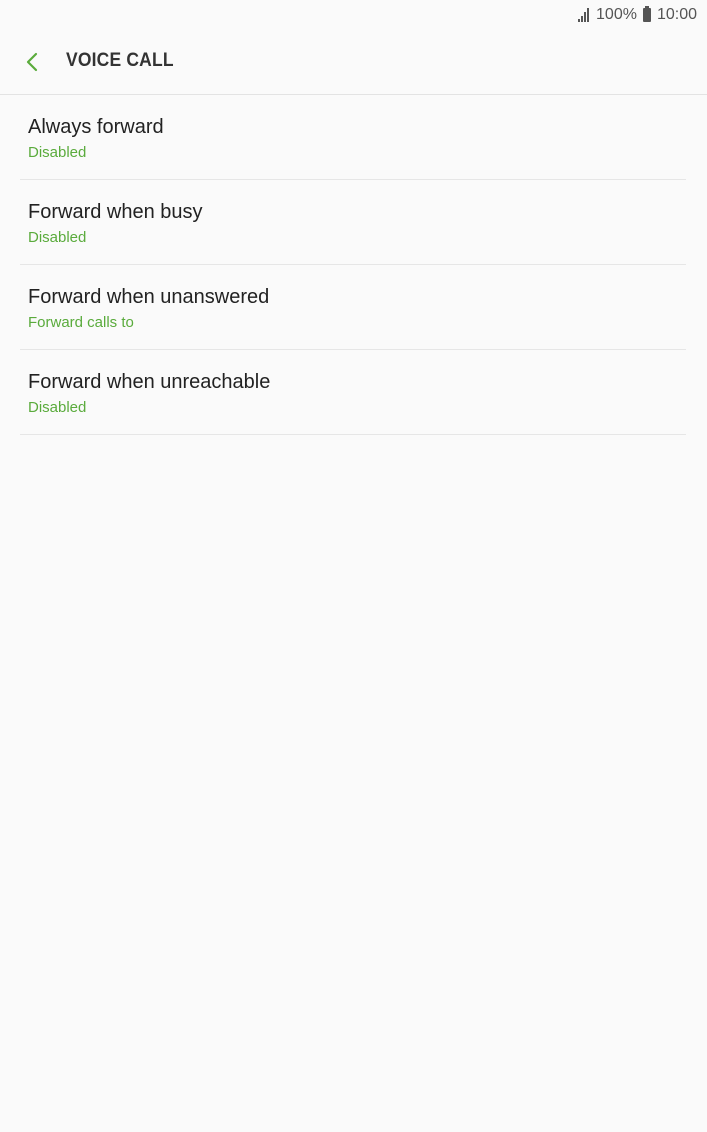 The width and height of the screenshot is (707, 1132). What do you see at coordinates (676, 14) in the screenshot?
I see `clock: 10:00` at bounding box center [676, 14].